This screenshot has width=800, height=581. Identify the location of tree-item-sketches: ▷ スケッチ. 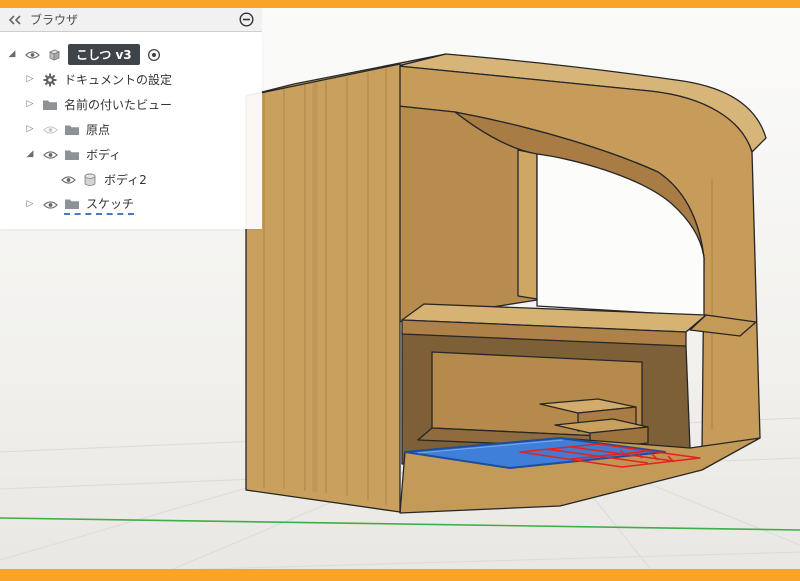
(131, 204).